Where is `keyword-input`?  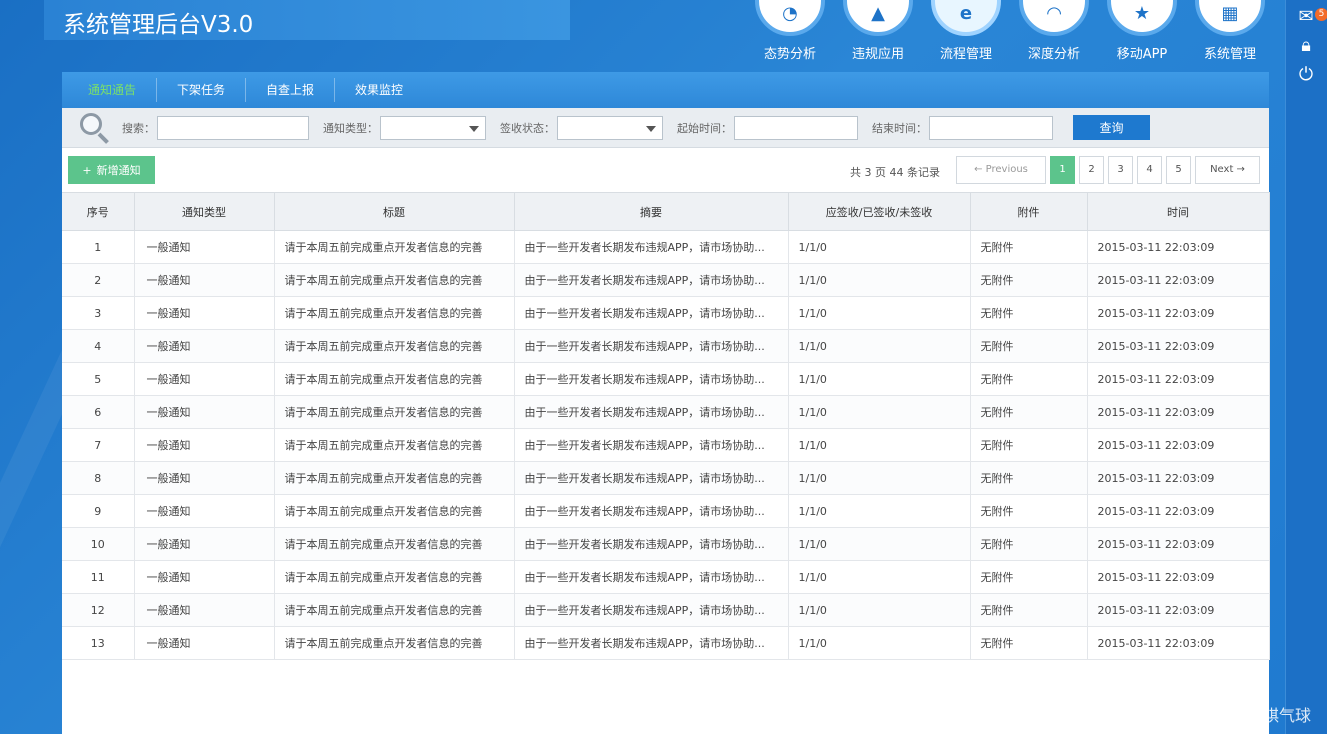
keyword-input is located at coordinates (233, 127).